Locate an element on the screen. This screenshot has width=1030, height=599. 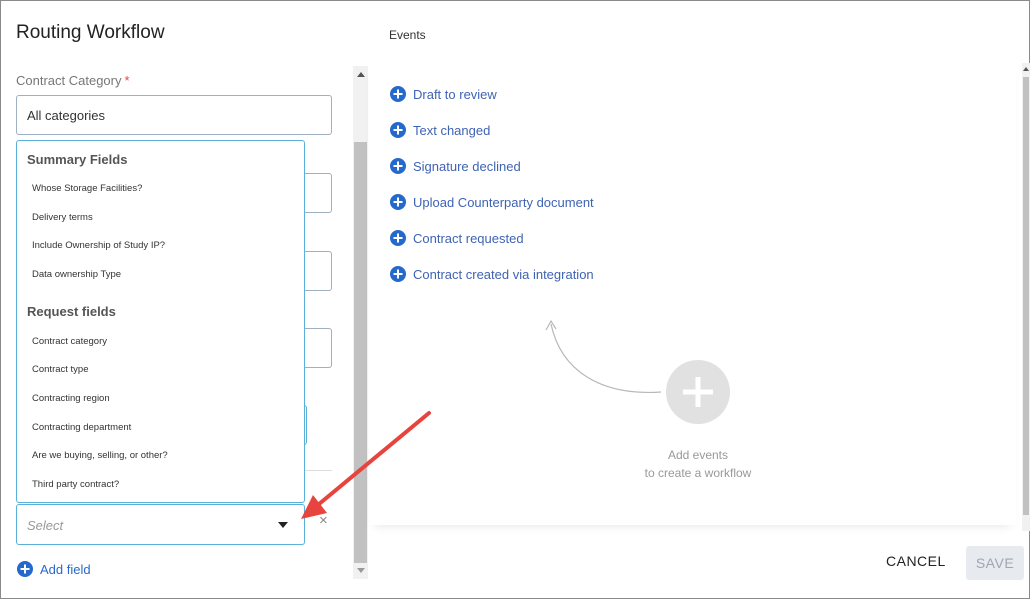
menu-item-contract-category: Contract category is located at coordinates (69, 341).